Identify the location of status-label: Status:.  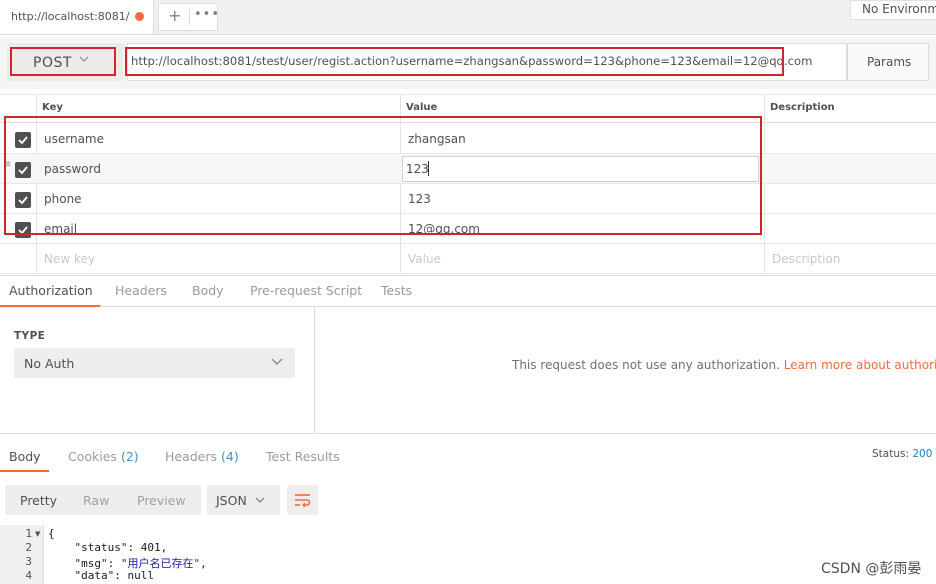
(890, 454).